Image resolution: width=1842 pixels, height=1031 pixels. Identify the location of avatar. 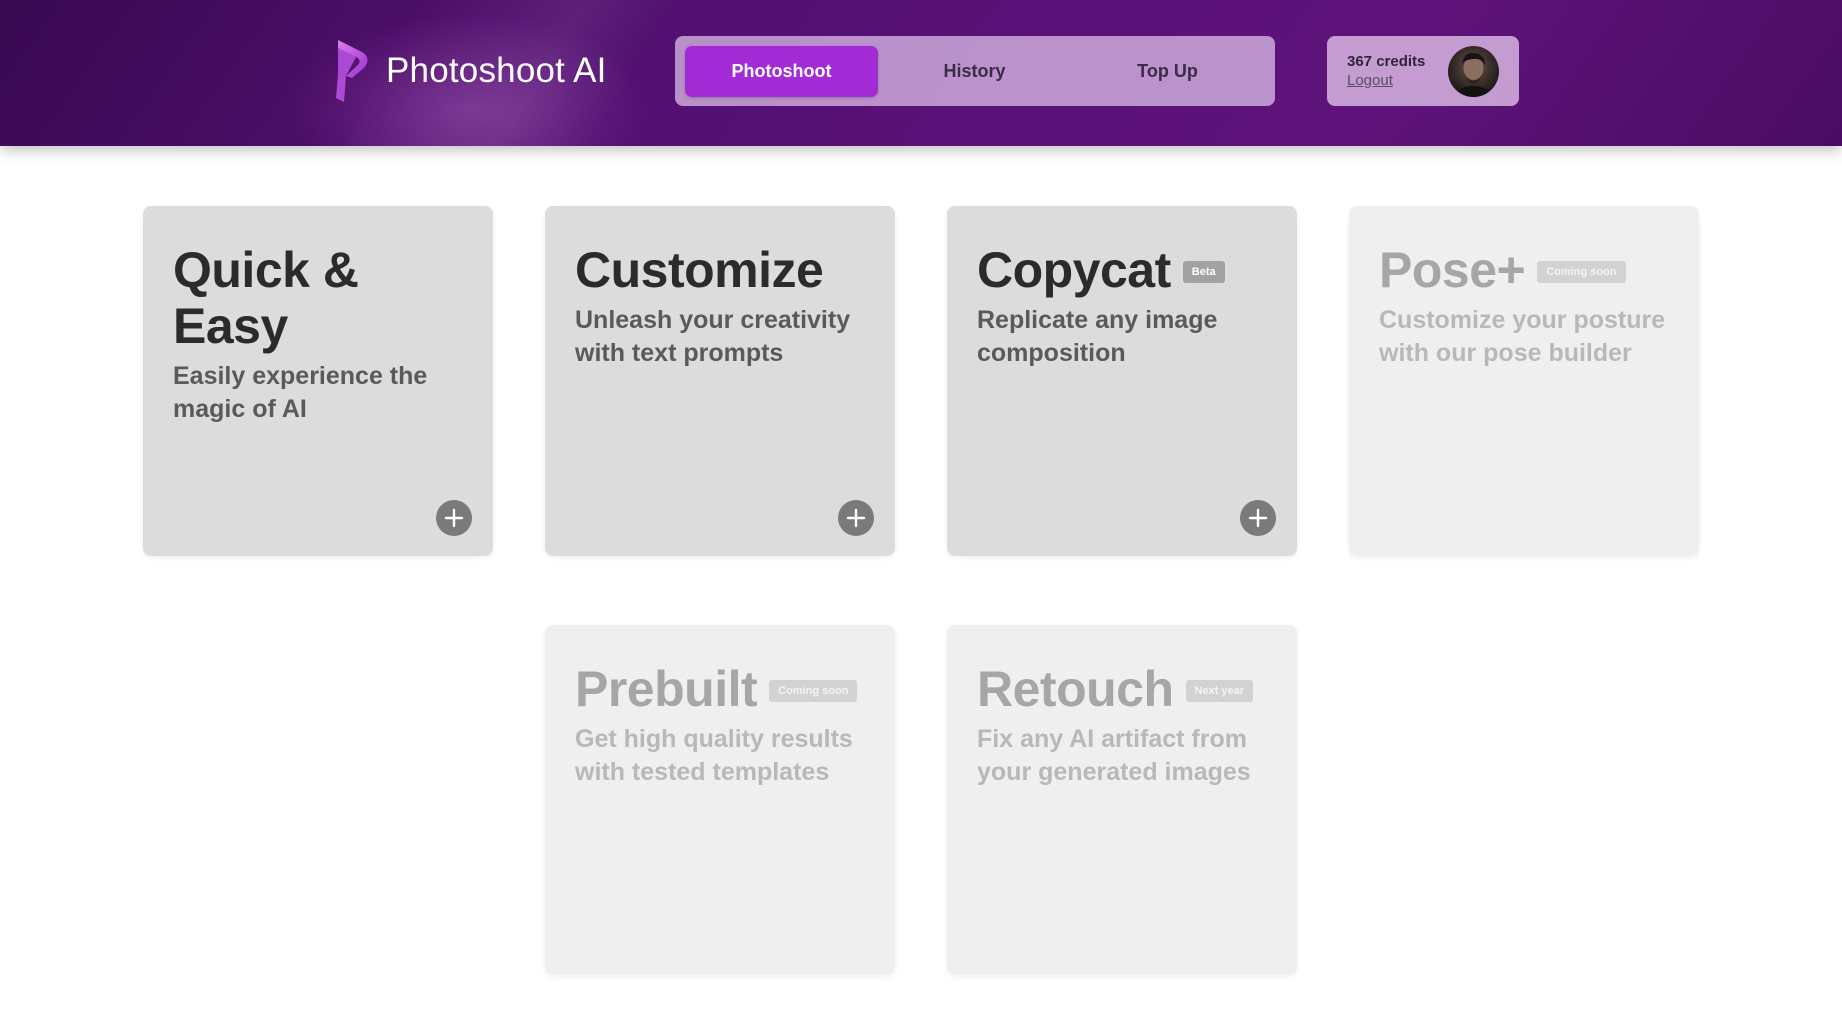
(1473, 71).